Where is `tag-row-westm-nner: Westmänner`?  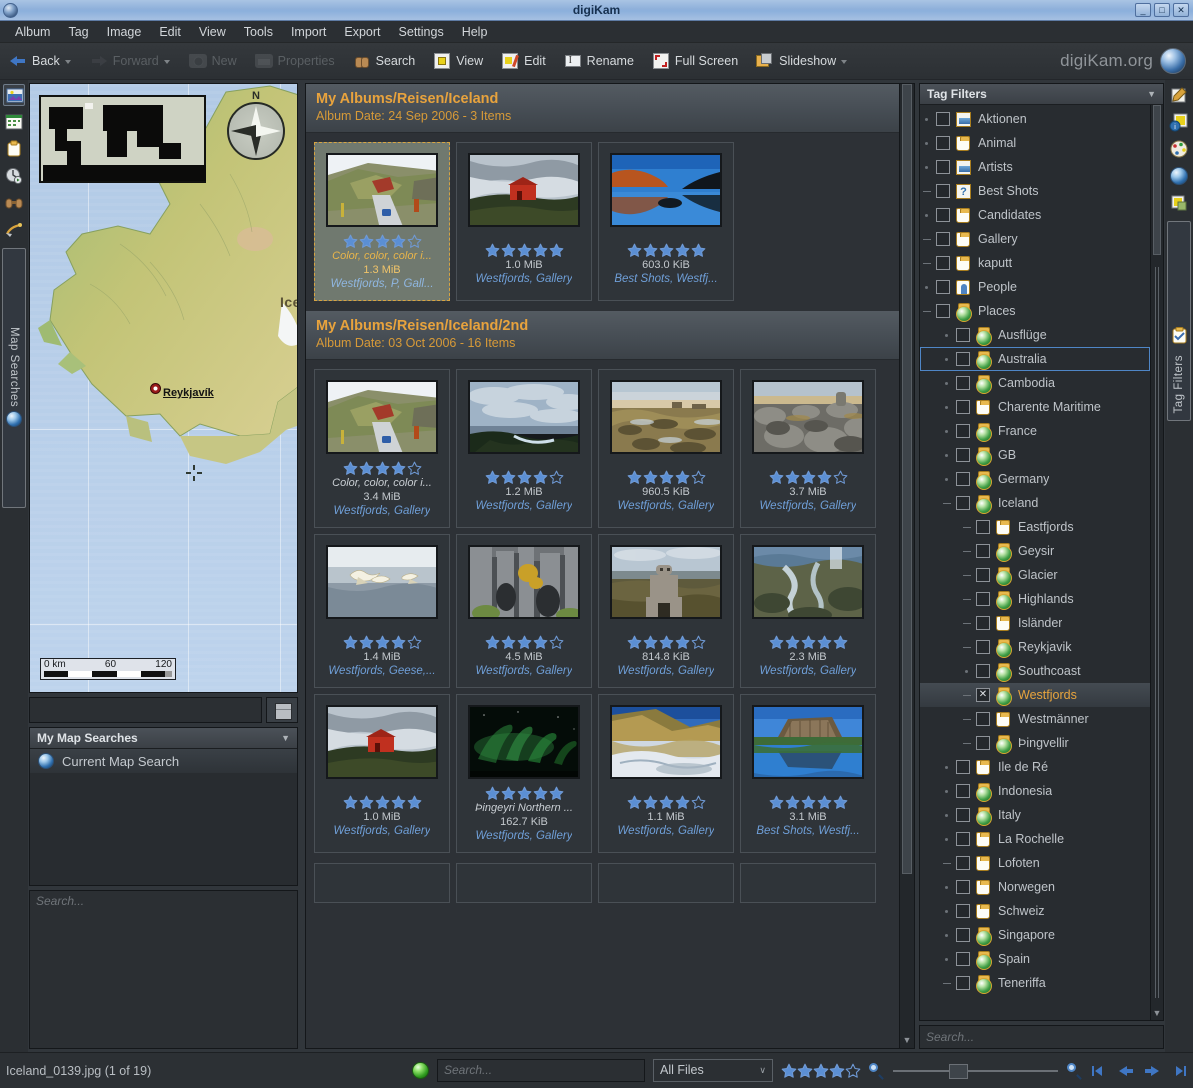
tag-row-westm-nner: Westmänner is located at coordinates (1035, 719).